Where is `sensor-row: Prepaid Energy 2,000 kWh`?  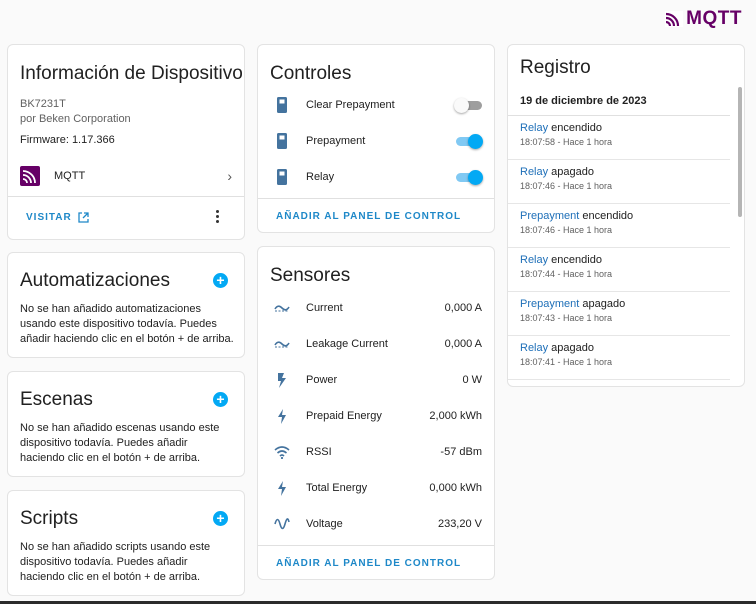
sensor-row: Prepaid Energy 2,000 kWh is located at coordinates (376, 416).